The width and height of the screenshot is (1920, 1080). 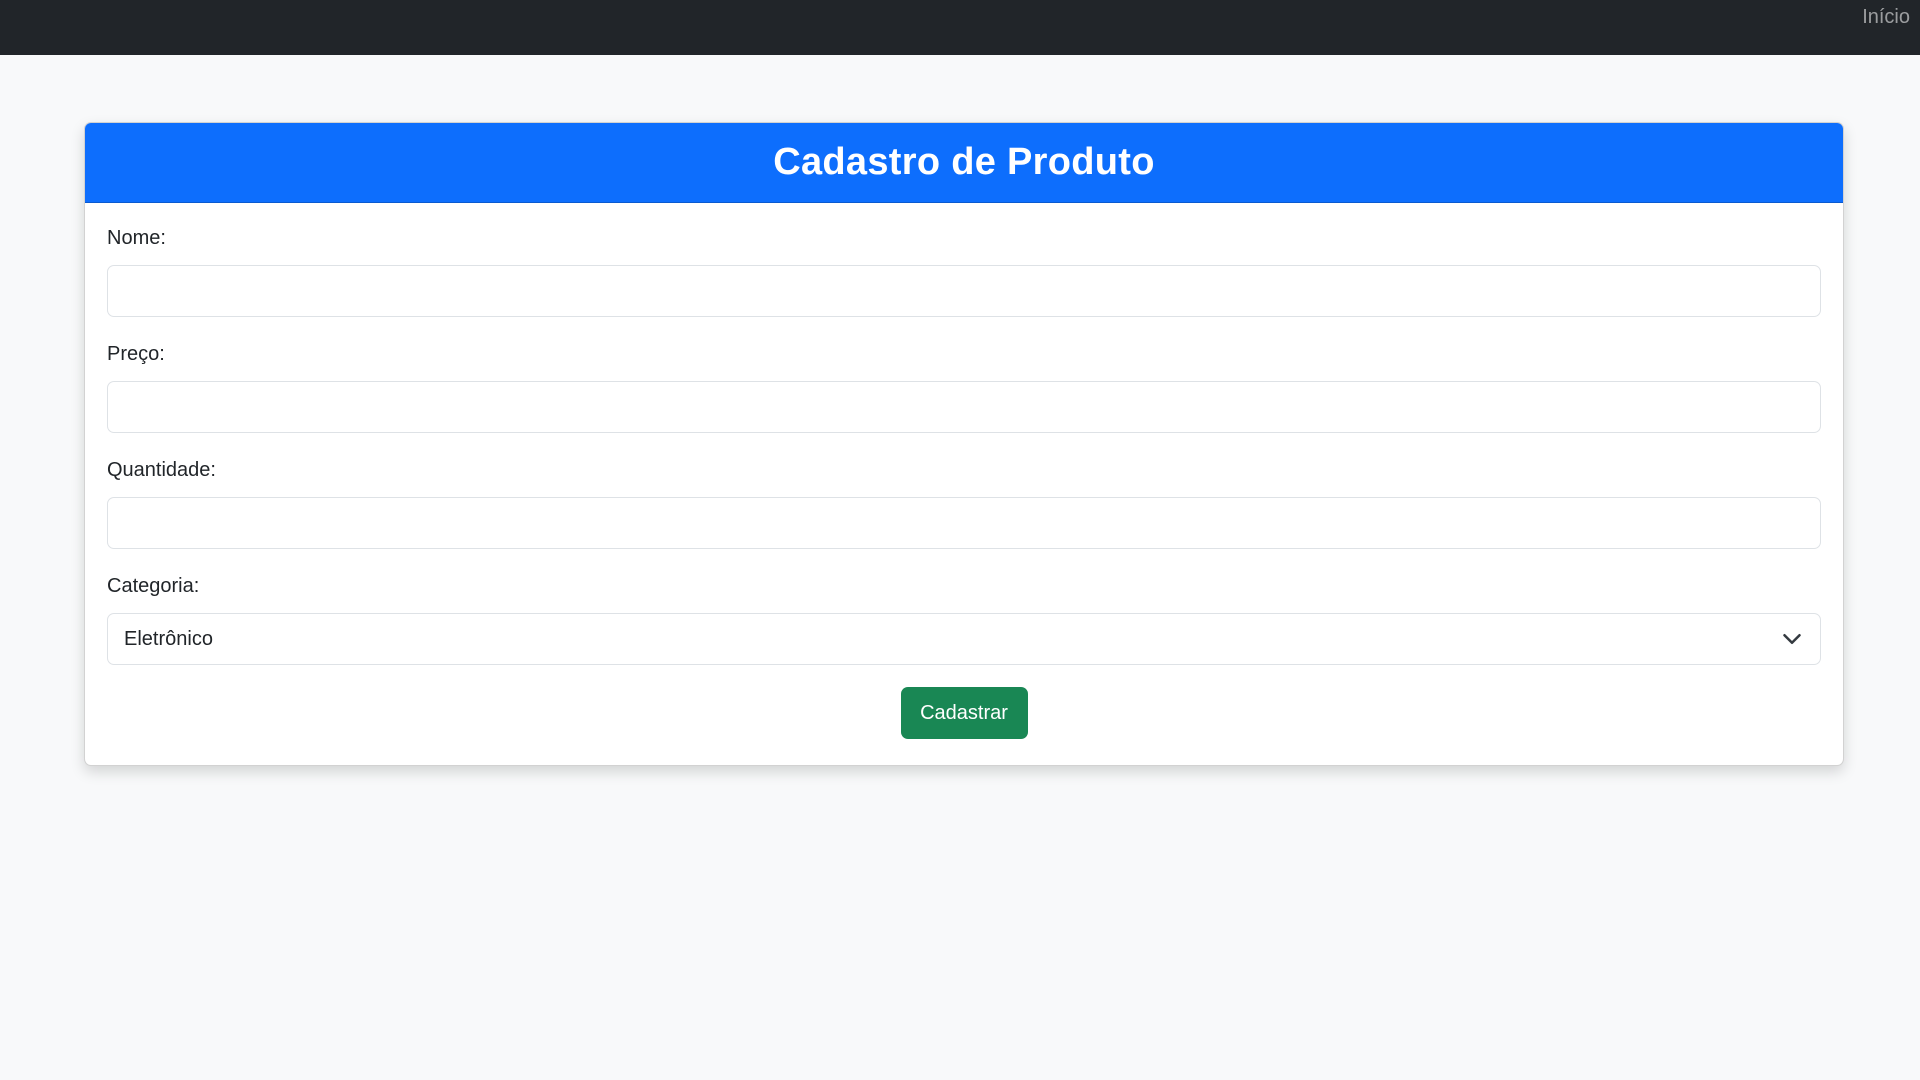 What do you see at coordinates (964, 523) in the screenshot?
I see `quantity-input` at bounding box center [964, 523].